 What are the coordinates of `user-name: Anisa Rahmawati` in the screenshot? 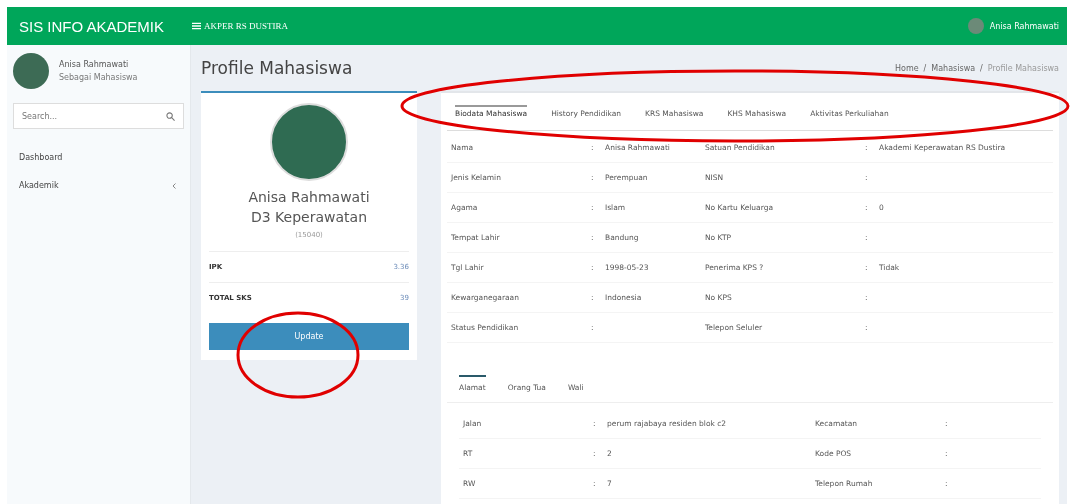 It's located at (94, 64).